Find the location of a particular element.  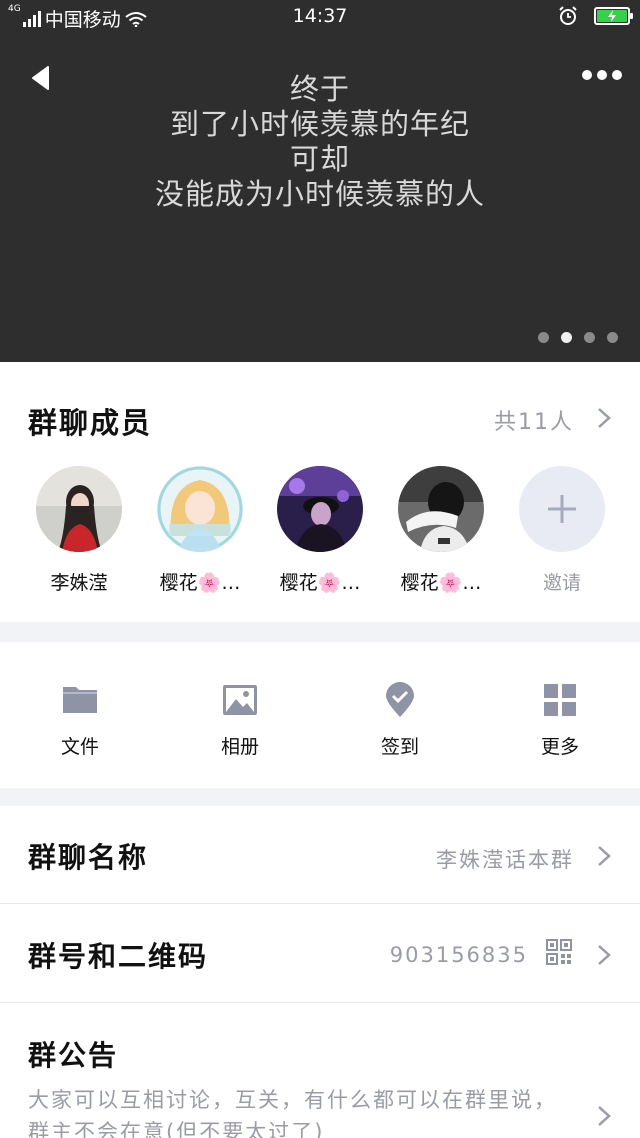

banner-line: 没能成为小时候羡慕的人 is located at coordinates (319, 194).